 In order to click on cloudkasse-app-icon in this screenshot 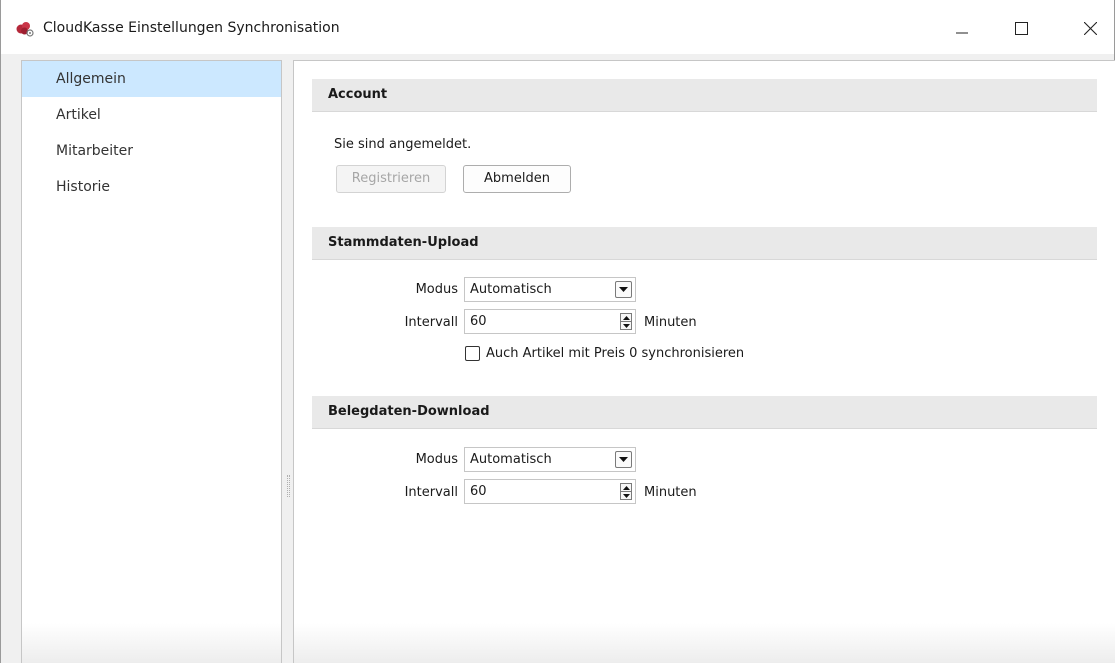, I will do `click(25, 29)`.